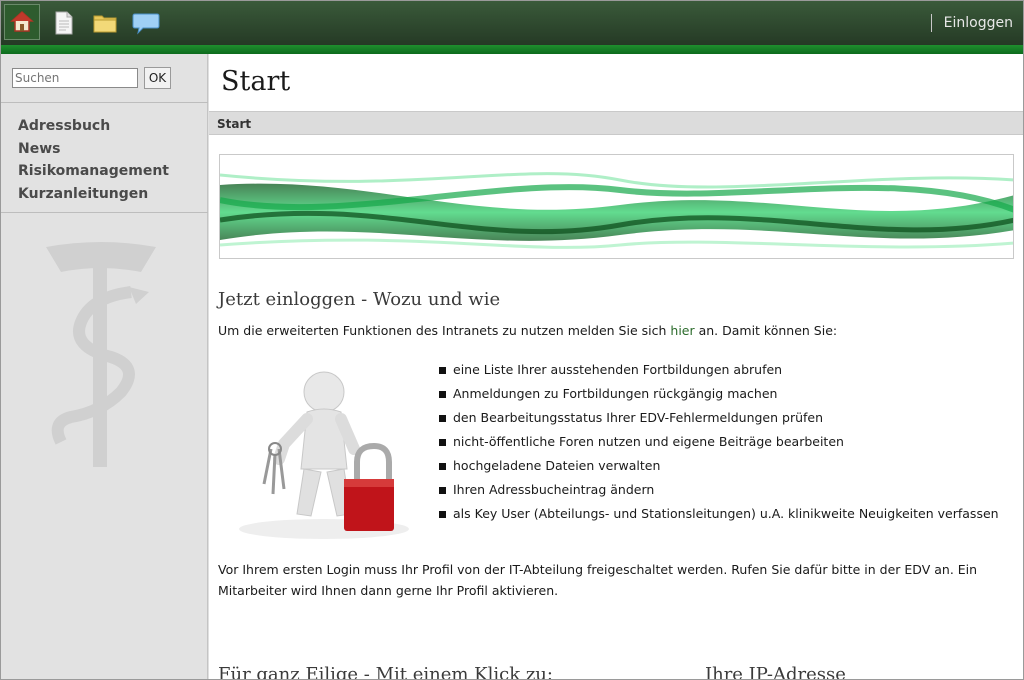 The height and width of the screenshot is (680, 1024). What do you see at coordinates (775, 672) in the screenshot?
I see `section-heading-ip-address: Ihre IP-Adresse` at bounding box center [775, 672].